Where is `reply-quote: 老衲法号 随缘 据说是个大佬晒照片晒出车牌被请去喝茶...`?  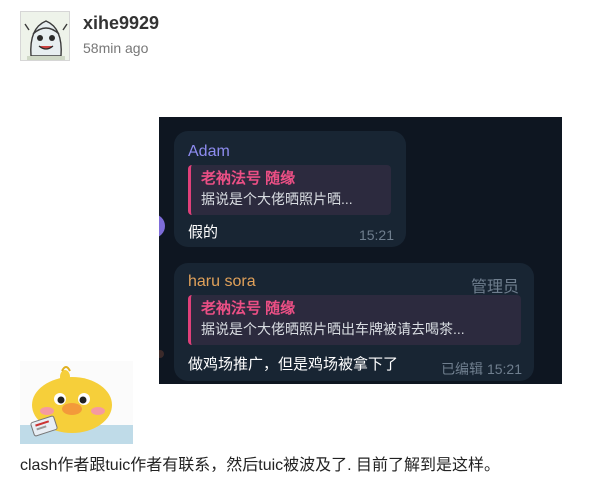
reply-quote: 老衲法号 随缘 据说是个大佬晒照片晒出车牌被请去喝茶... is located at coordinates (354, 320).